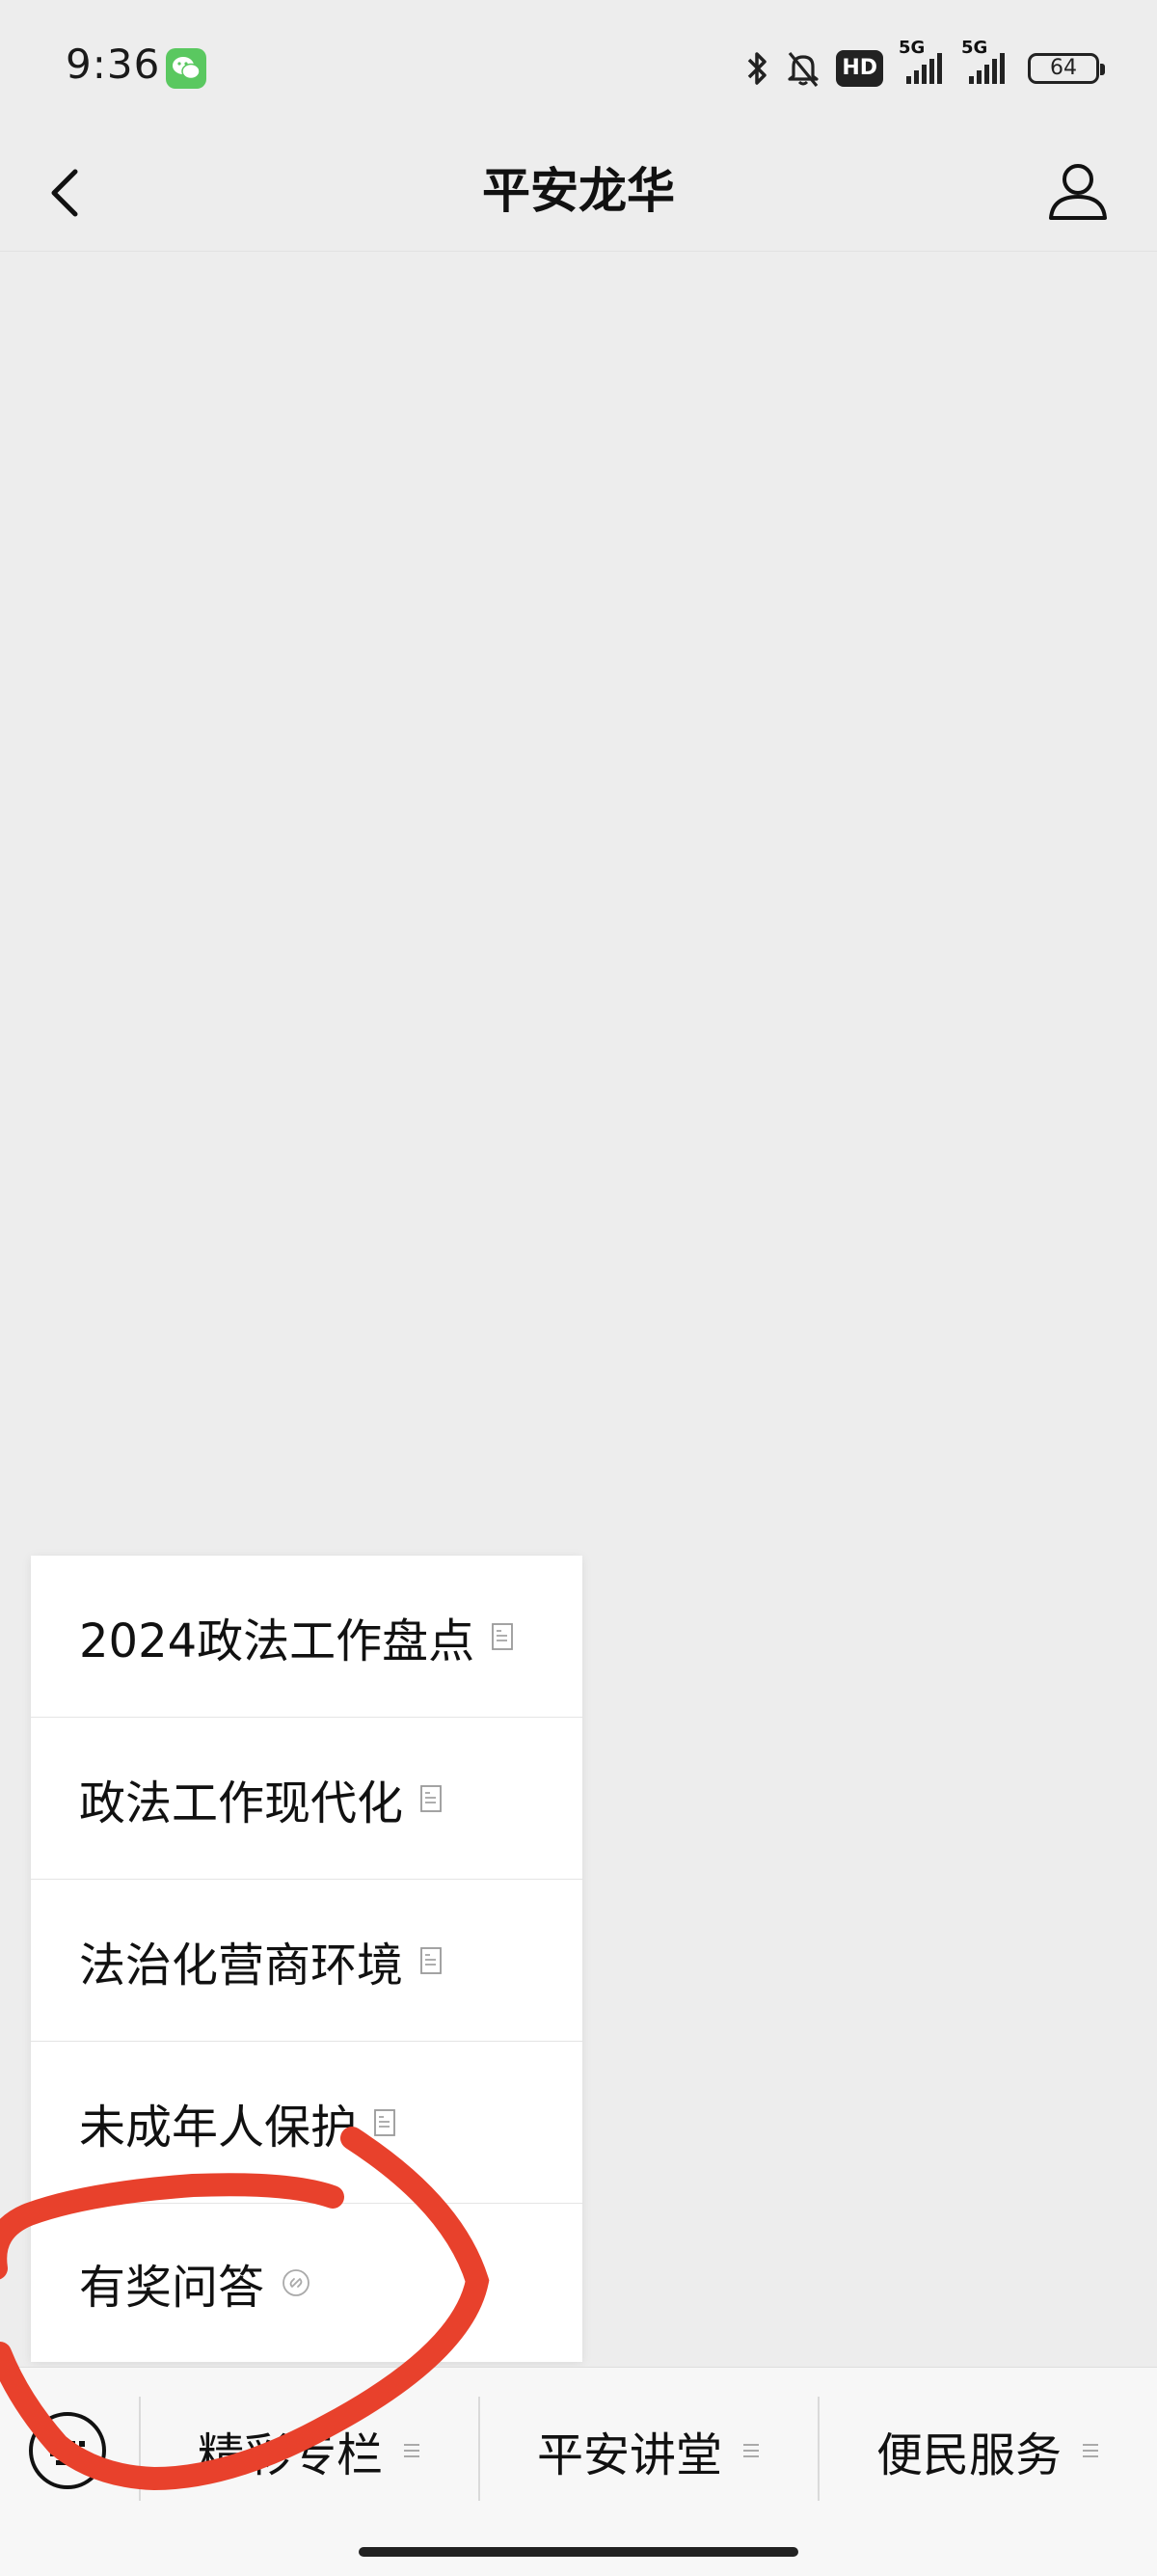  I want to click on home-indicator, so click(578, 2552).